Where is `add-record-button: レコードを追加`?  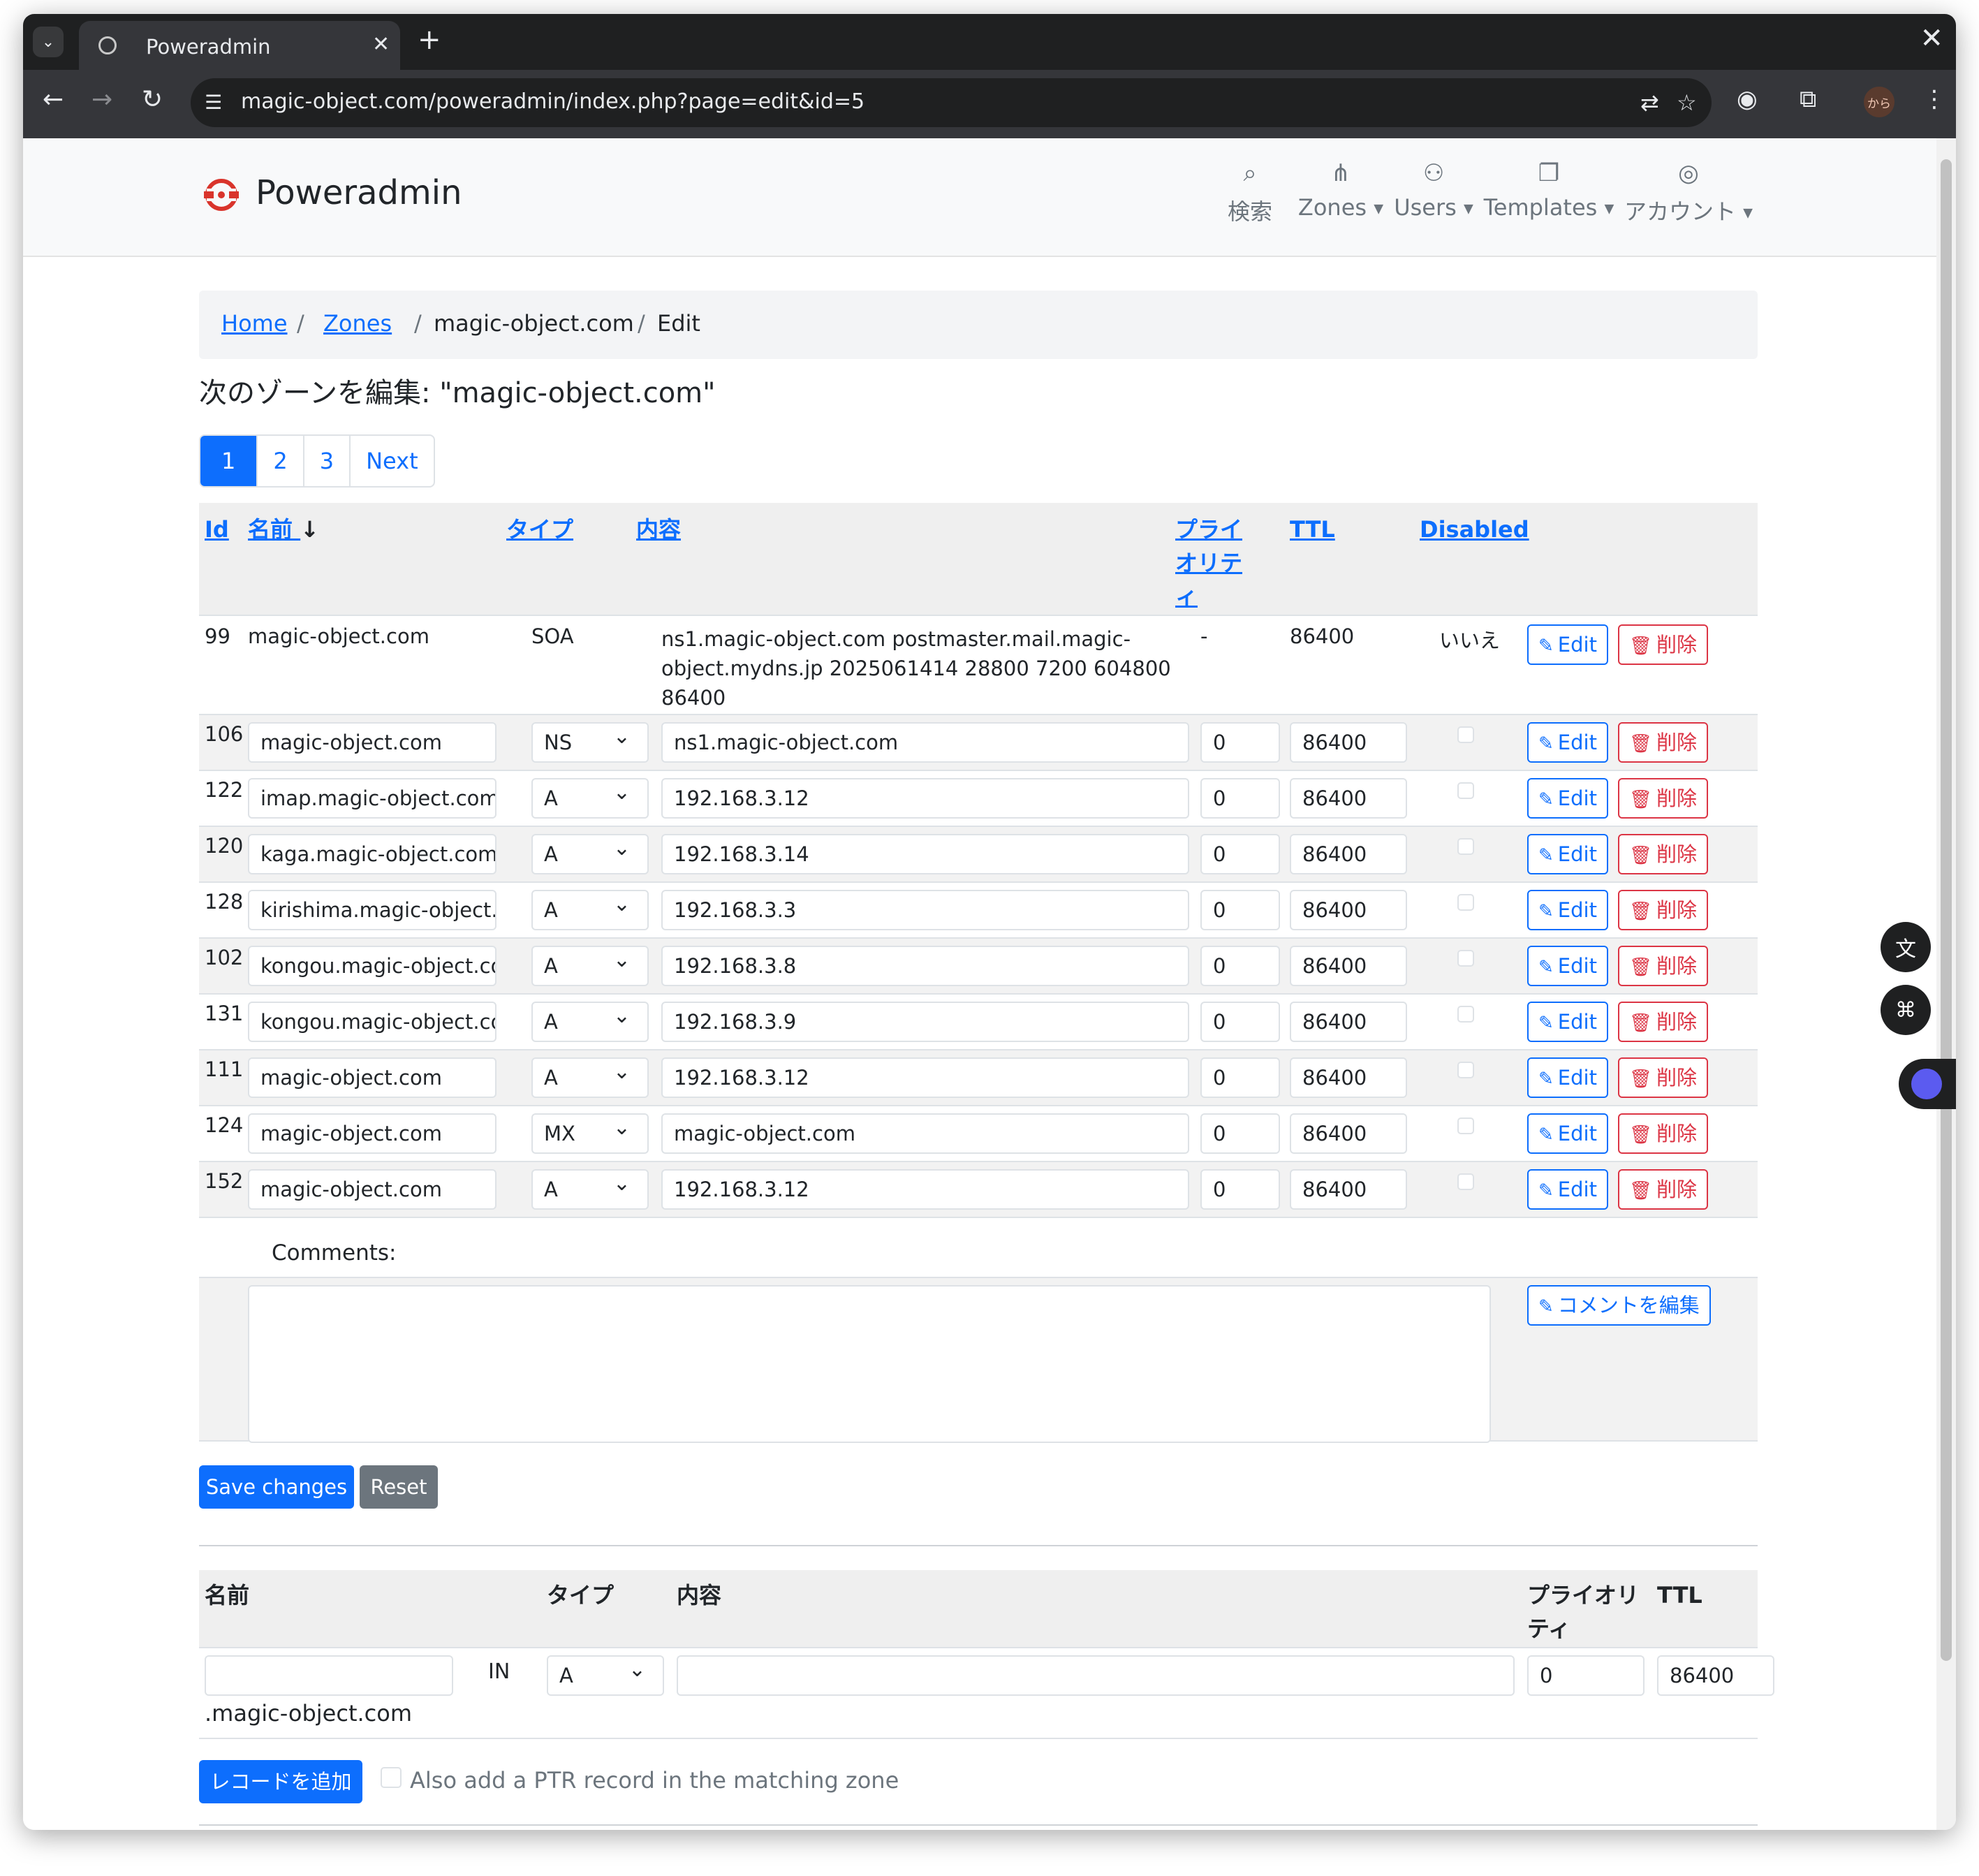
add-record-button: レコードを追加 is located at coordinates (280, 1782).